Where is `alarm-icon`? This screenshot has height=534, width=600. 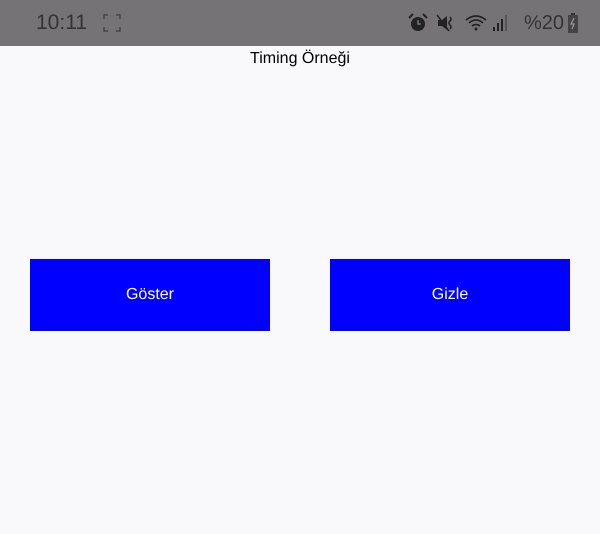
alarm-icon is located at coordinates (418, 23).